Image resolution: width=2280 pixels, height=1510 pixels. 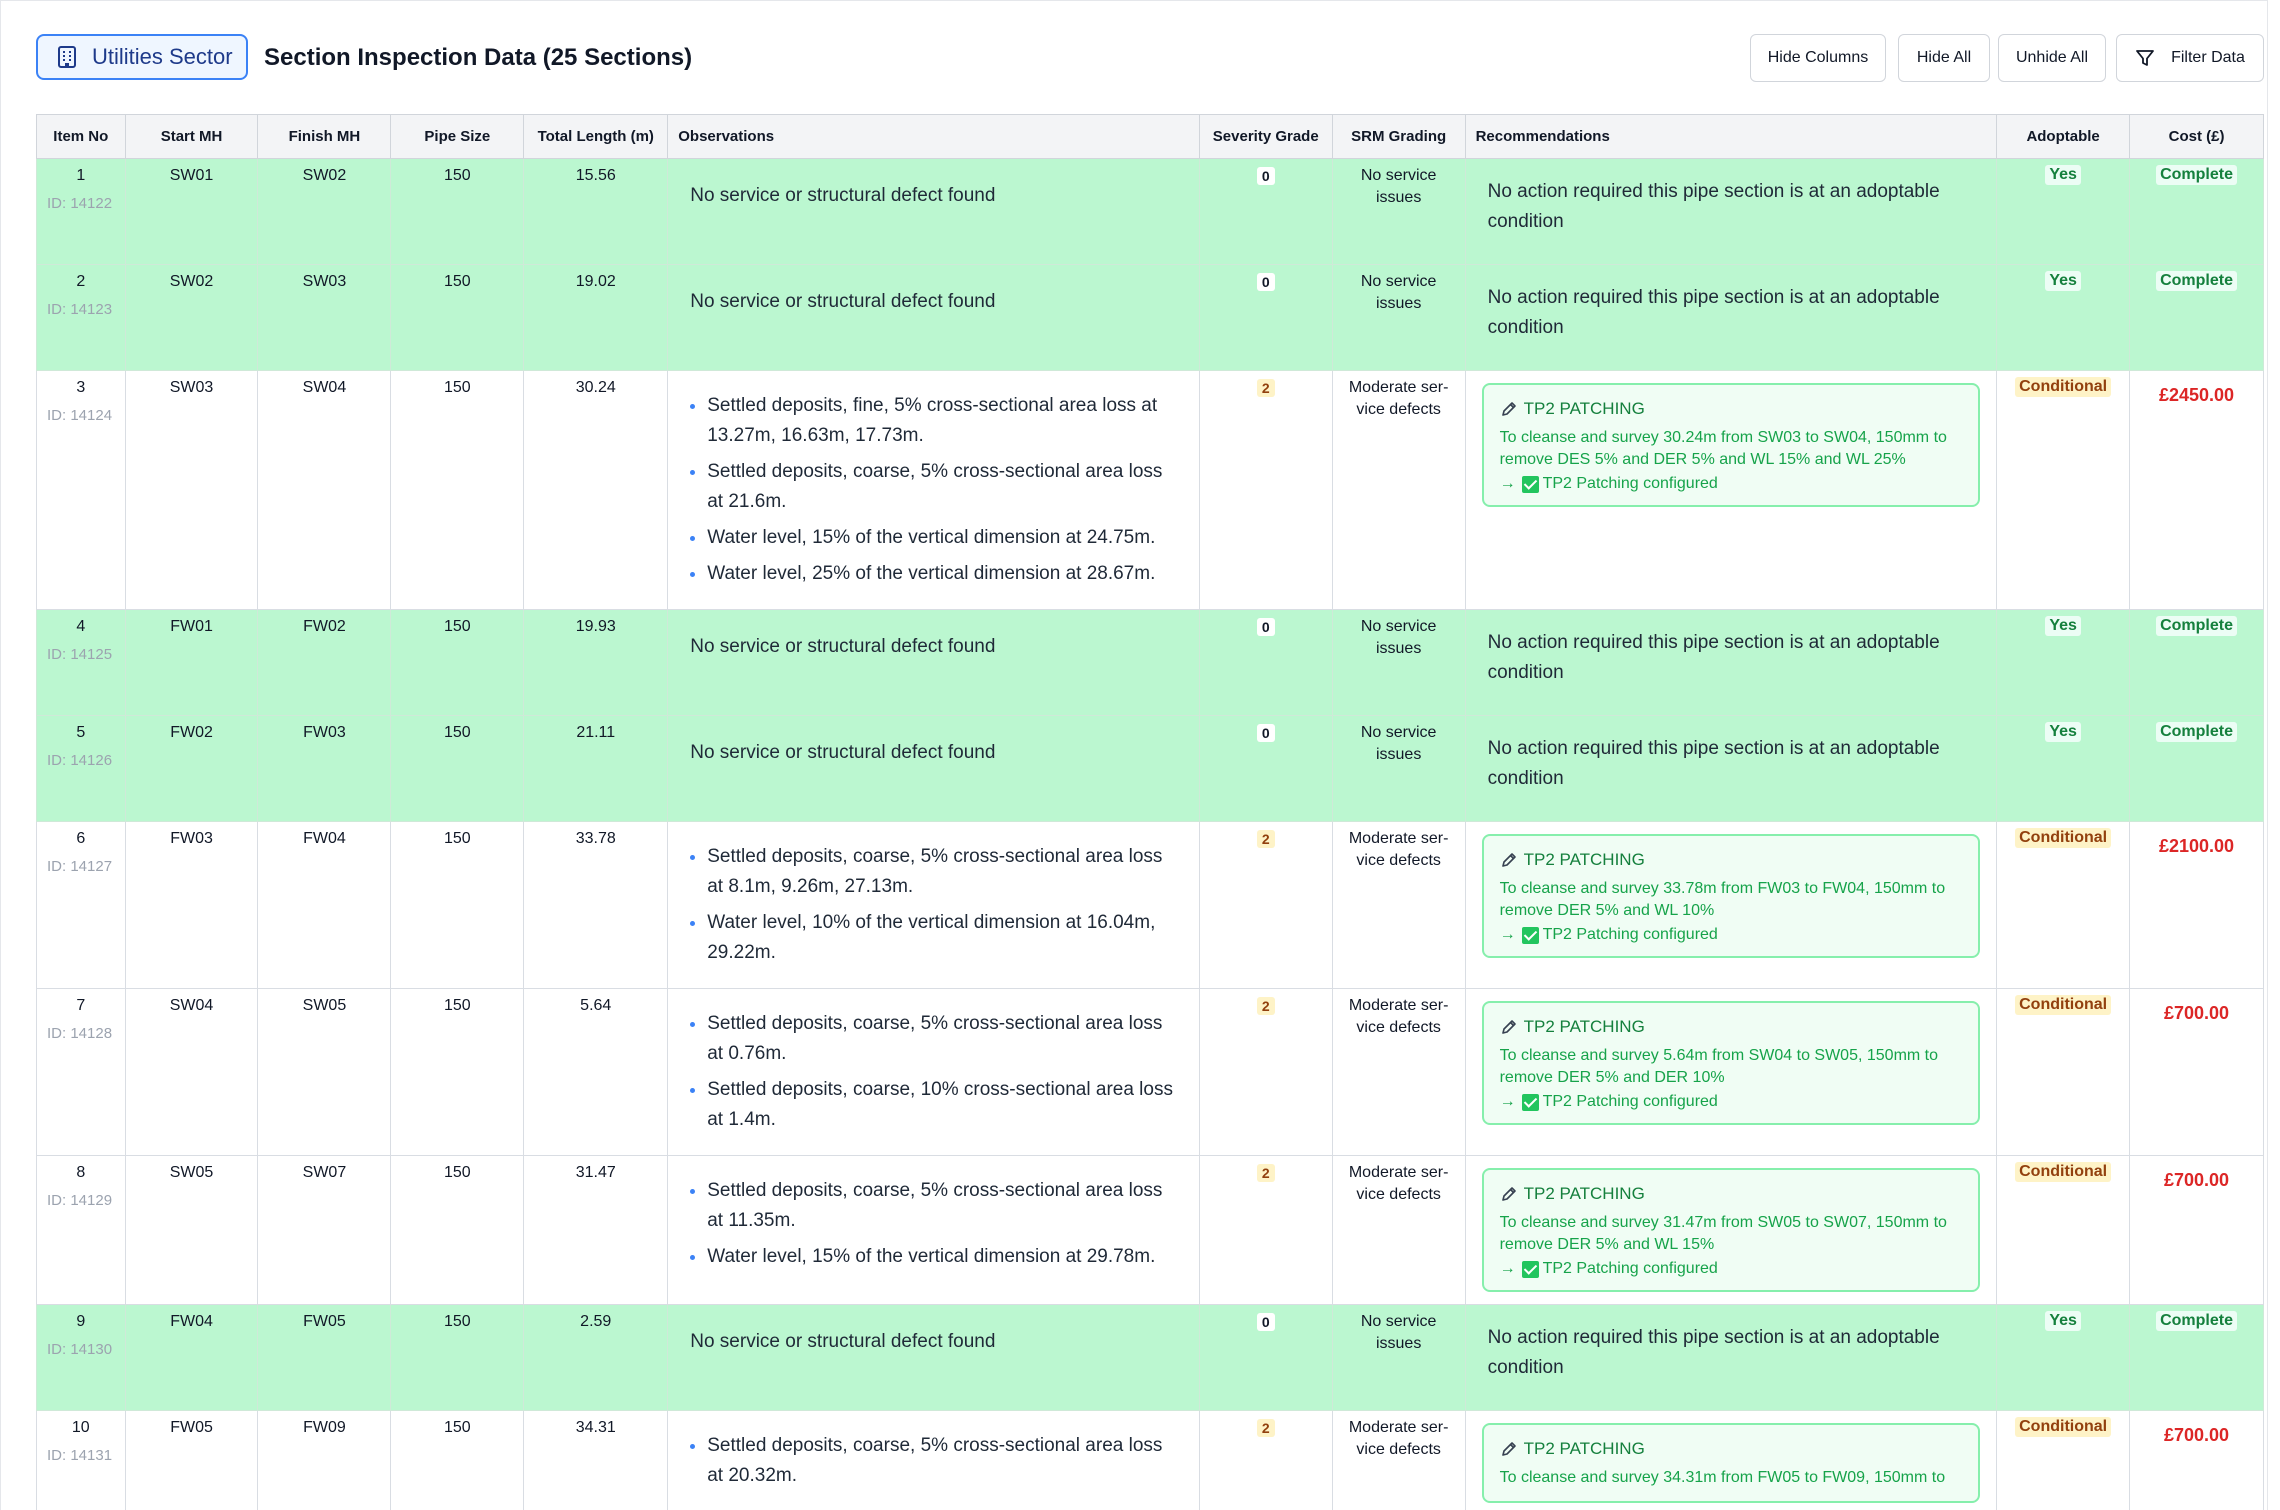 What do you see at coordinates (81, 175) in the screenshot?
I see `item-number: 1` at bounding box center [81, 175].